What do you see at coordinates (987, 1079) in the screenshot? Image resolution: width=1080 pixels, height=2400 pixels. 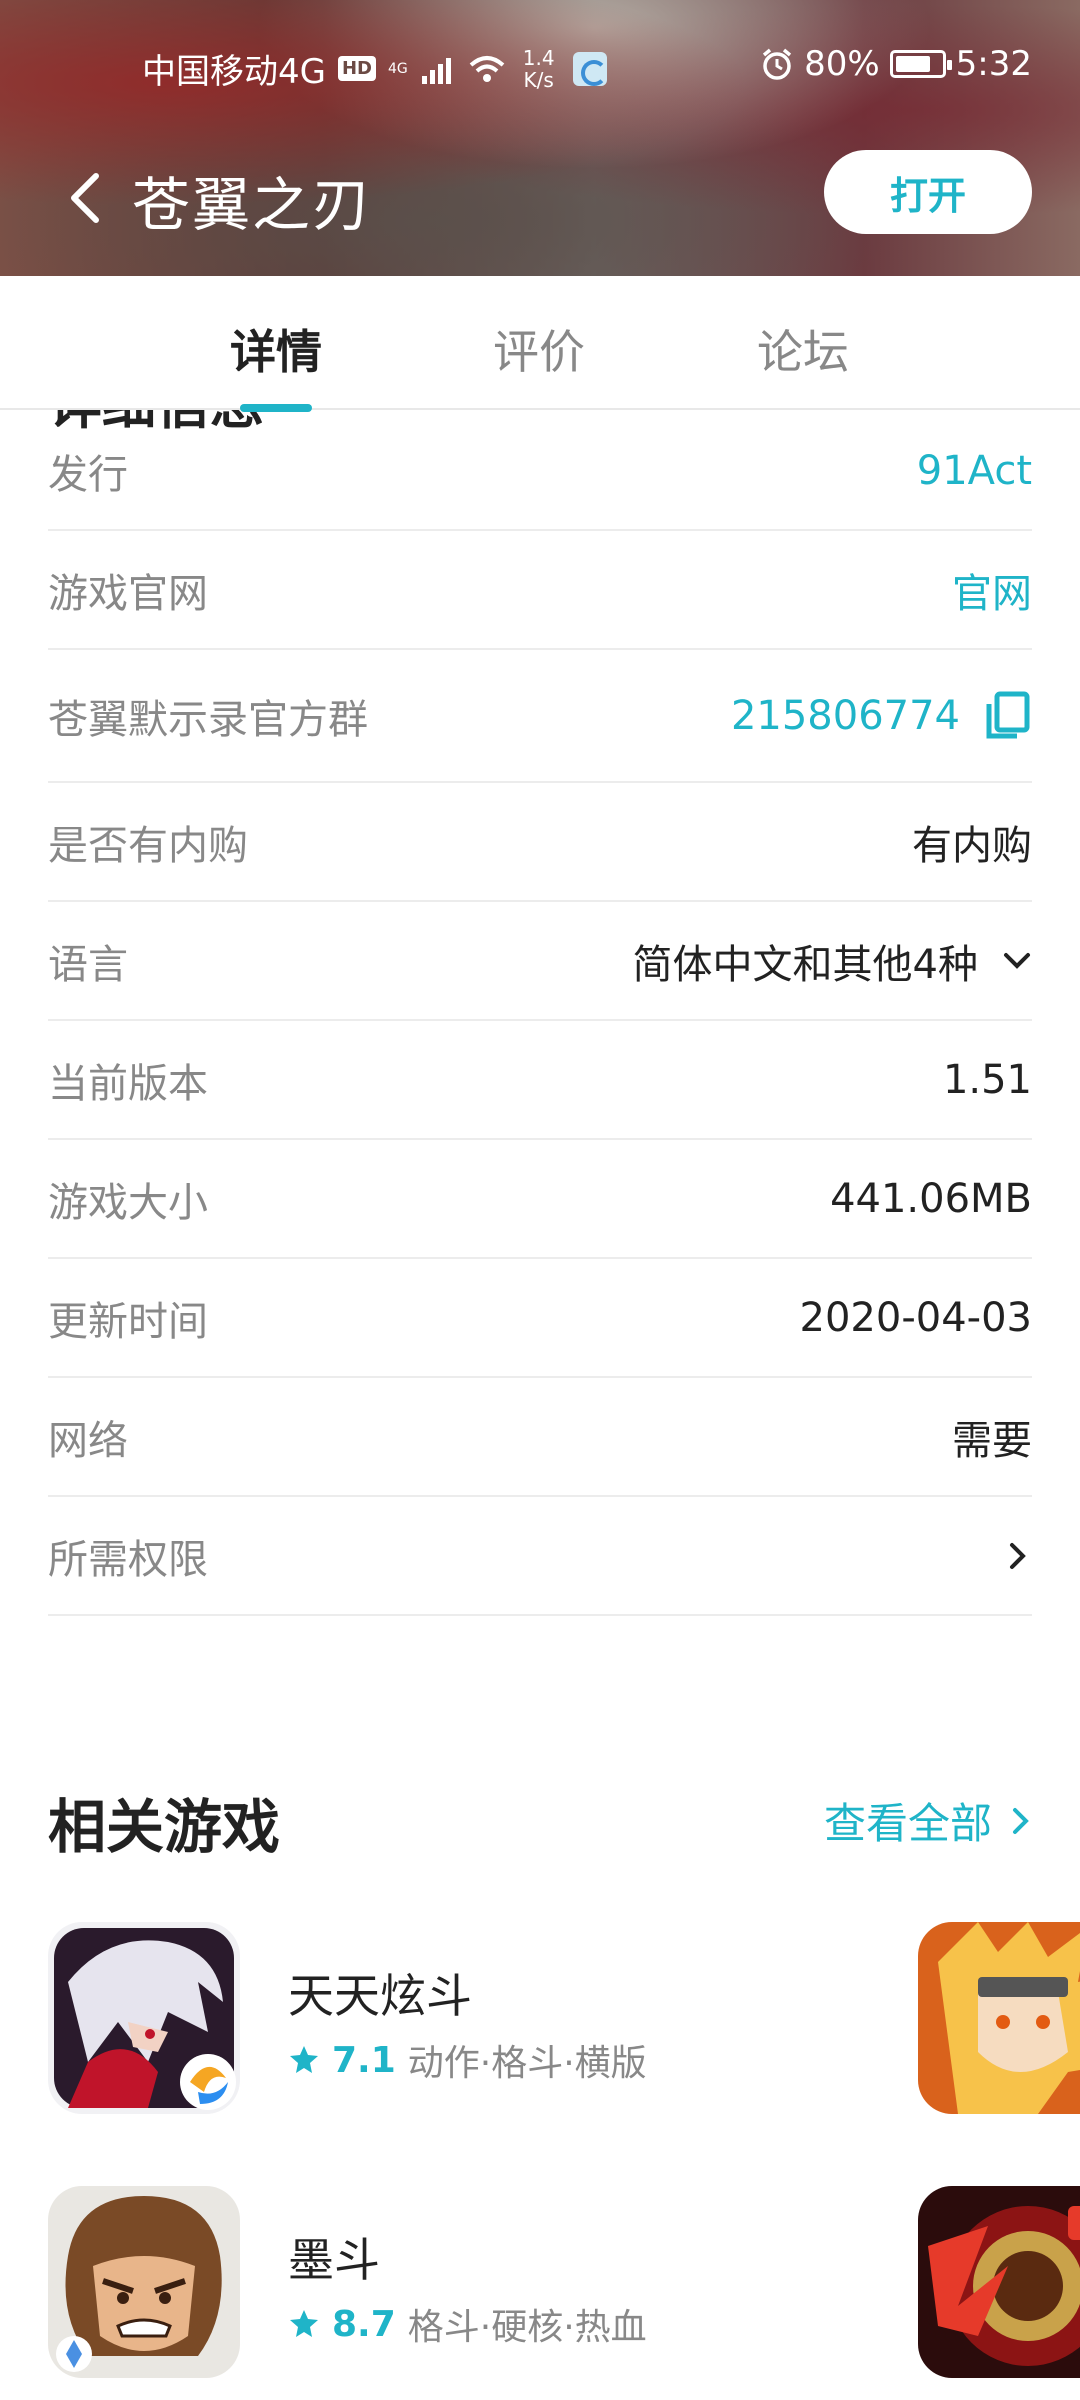 I see `info-value: 1.51` at bounding box center [987, 1079].